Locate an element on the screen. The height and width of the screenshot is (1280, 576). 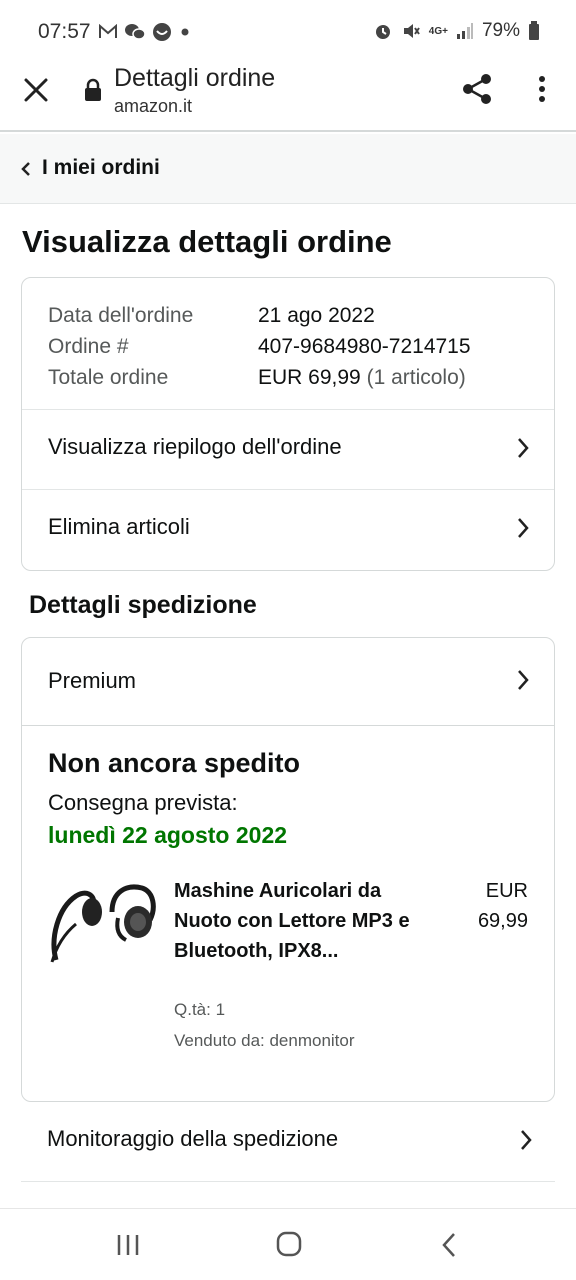
back-icon is located at coordinates (449, 1245).